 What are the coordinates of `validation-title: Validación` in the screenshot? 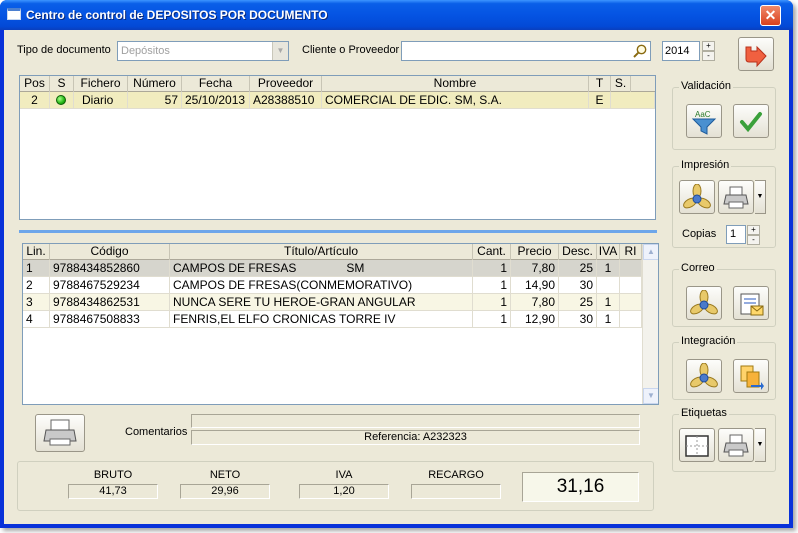 It's located at (706, 86).